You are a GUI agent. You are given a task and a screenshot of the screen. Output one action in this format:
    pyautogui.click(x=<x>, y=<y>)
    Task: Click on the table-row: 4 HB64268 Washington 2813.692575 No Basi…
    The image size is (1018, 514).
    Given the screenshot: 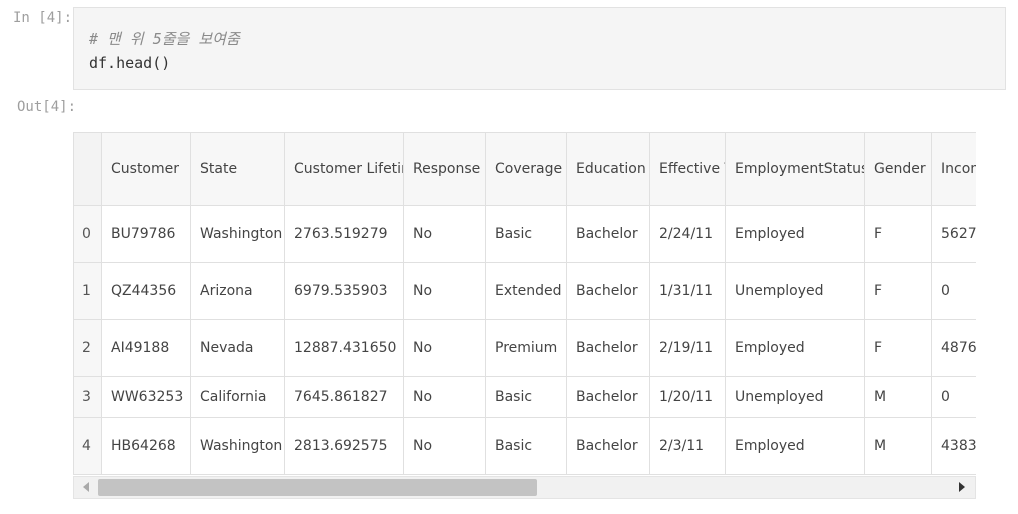 What is the action you would take?
    pyautogui.click(x=524, y=446)
    